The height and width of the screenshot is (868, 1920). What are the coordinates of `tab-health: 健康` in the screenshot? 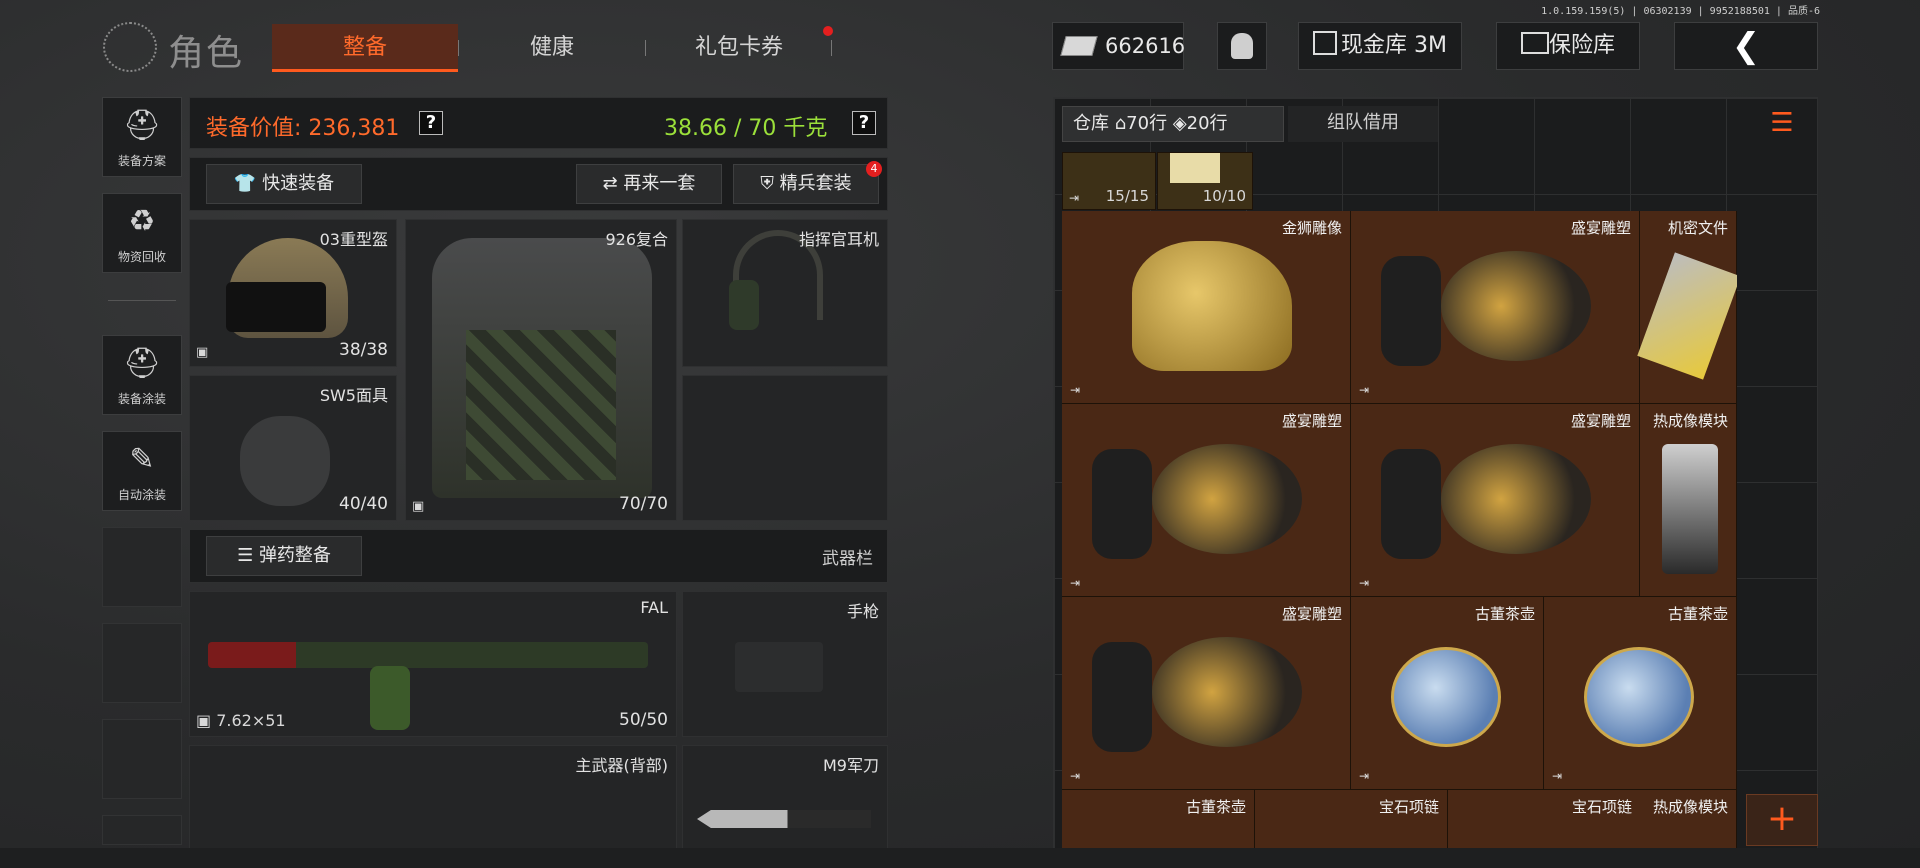 It's located at (552, 48).